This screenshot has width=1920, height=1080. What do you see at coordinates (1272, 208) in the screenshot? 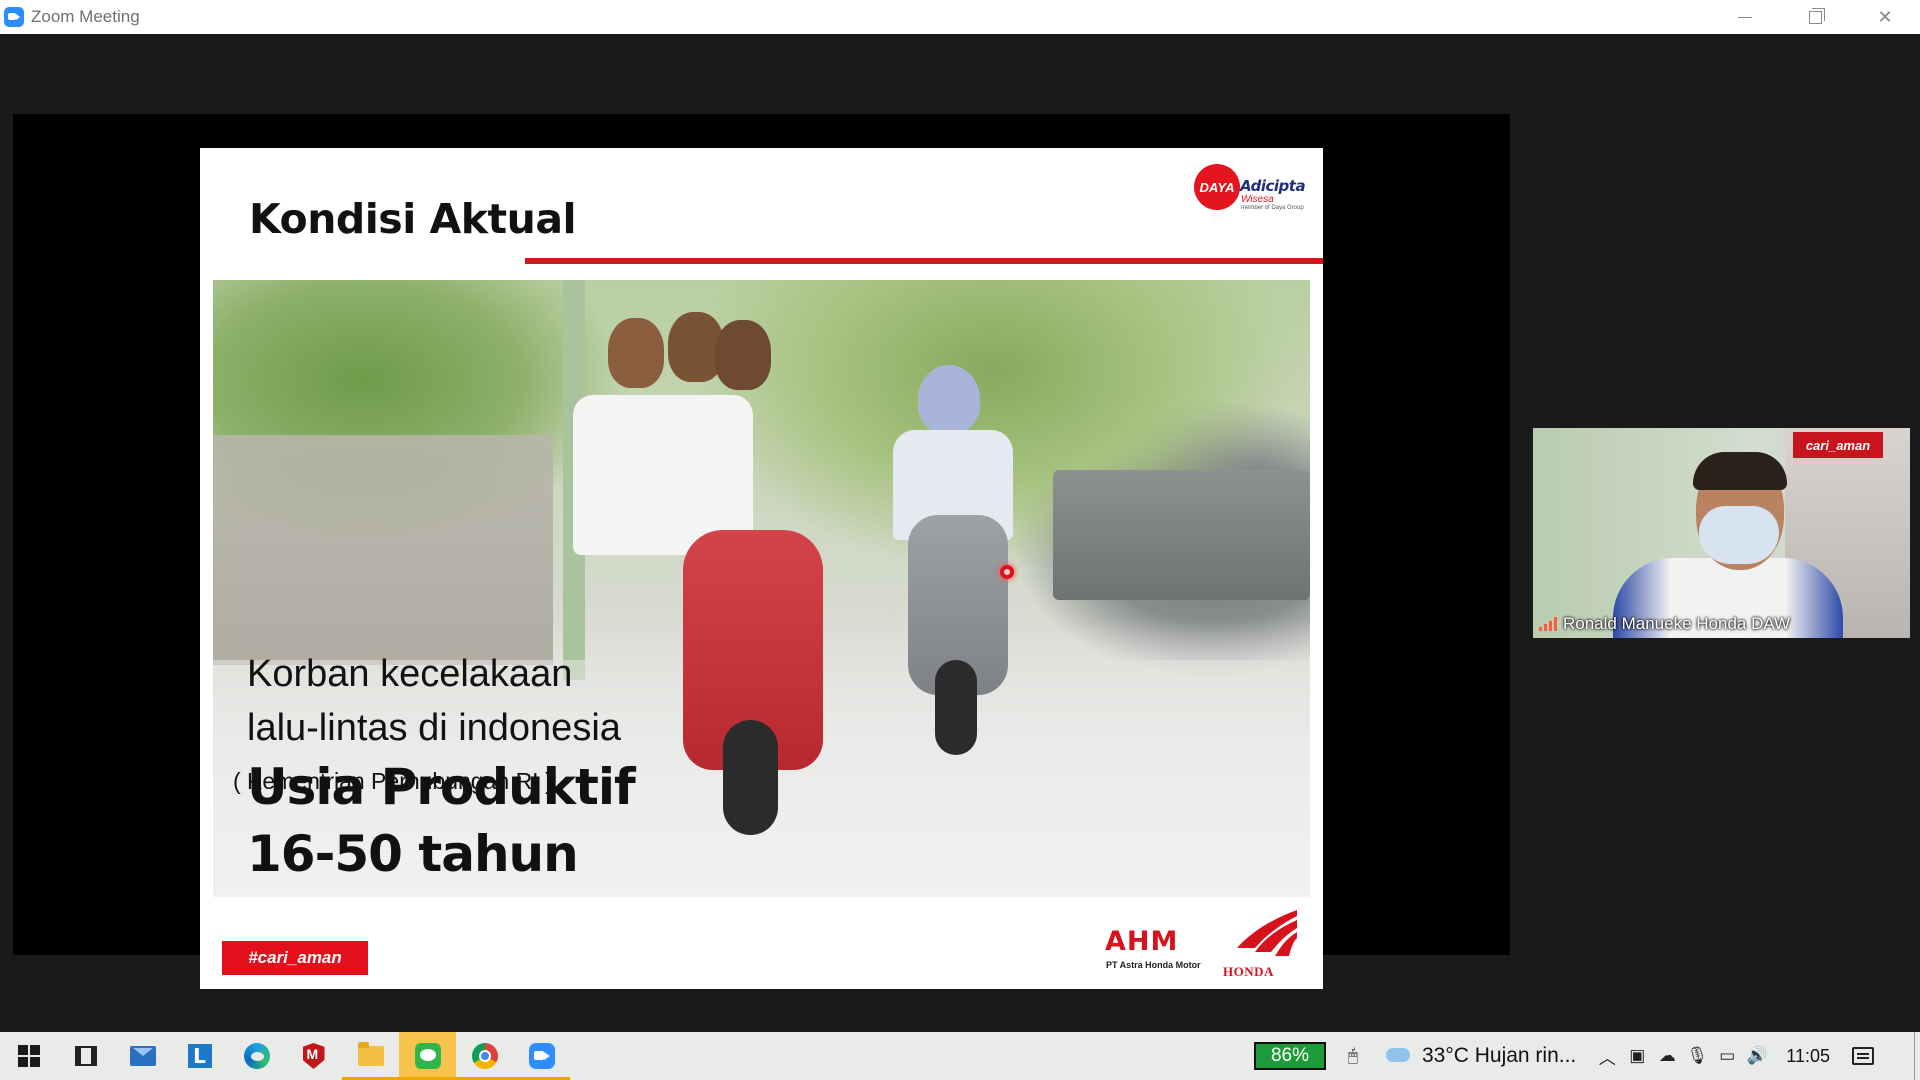
I see `daya-logo-tagline: member of Daya Group` at bounding box center [1272, 208].